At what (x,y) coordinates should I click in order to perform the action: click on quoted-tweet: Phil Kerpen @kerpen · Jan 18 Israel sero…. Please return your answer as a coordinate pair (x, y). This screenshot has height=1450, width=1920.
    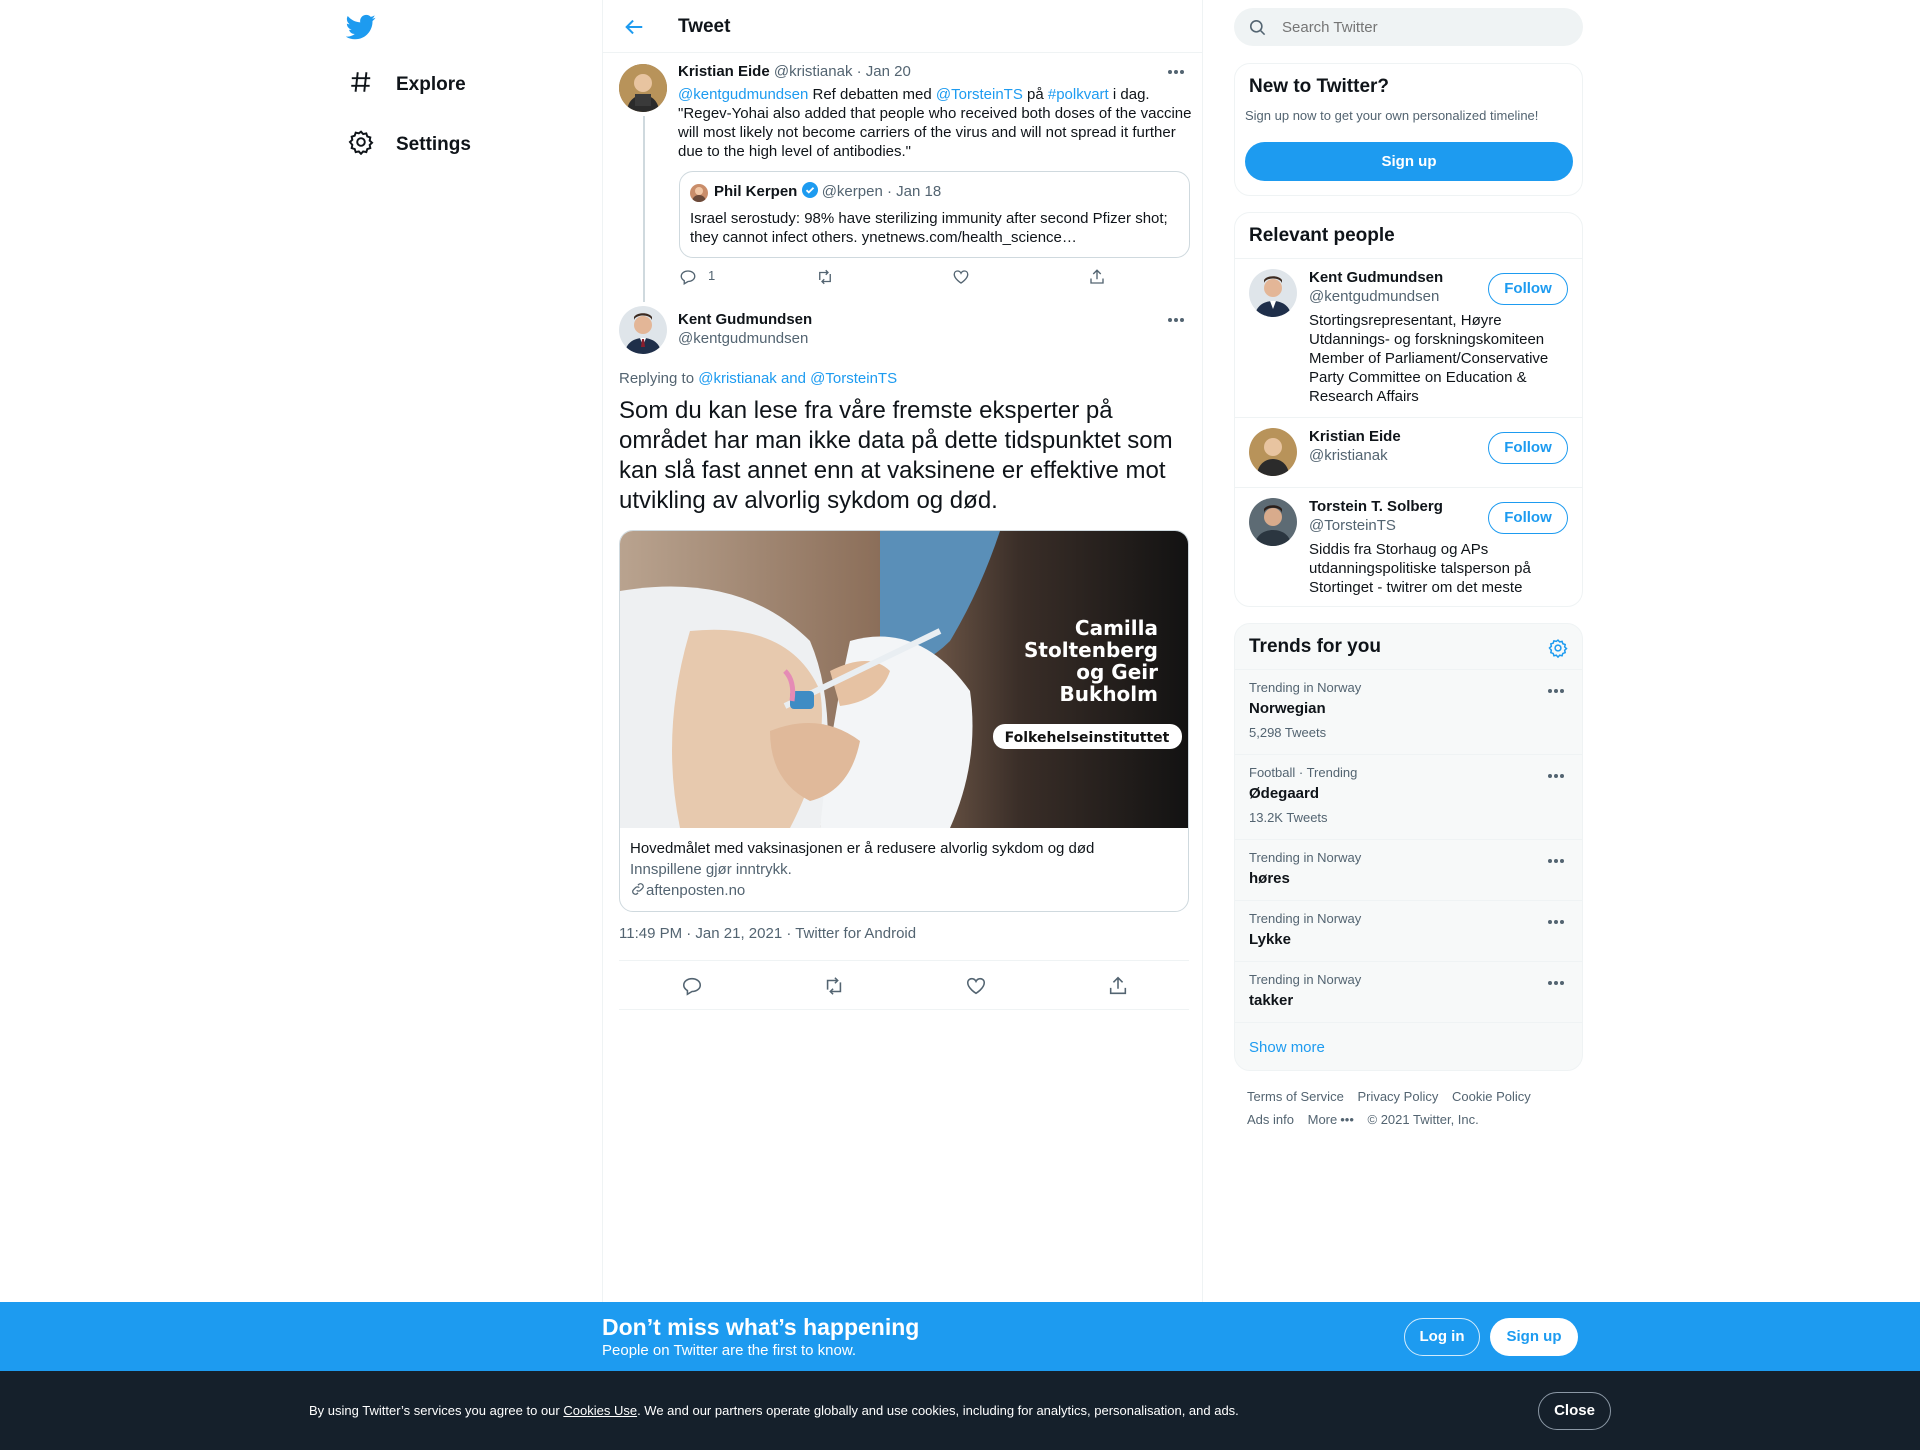
    Looking at the image, I should click on (934, 214).